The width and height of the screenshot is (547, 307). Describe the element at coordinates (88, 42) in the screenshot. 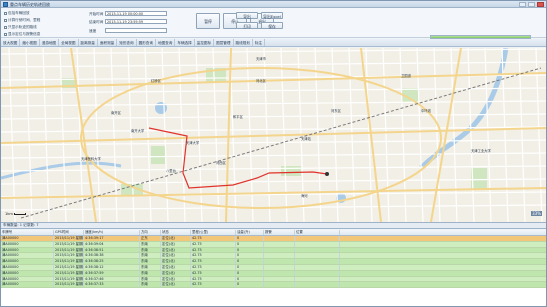

I see `toolbar-tab: 距离测量` at that location.